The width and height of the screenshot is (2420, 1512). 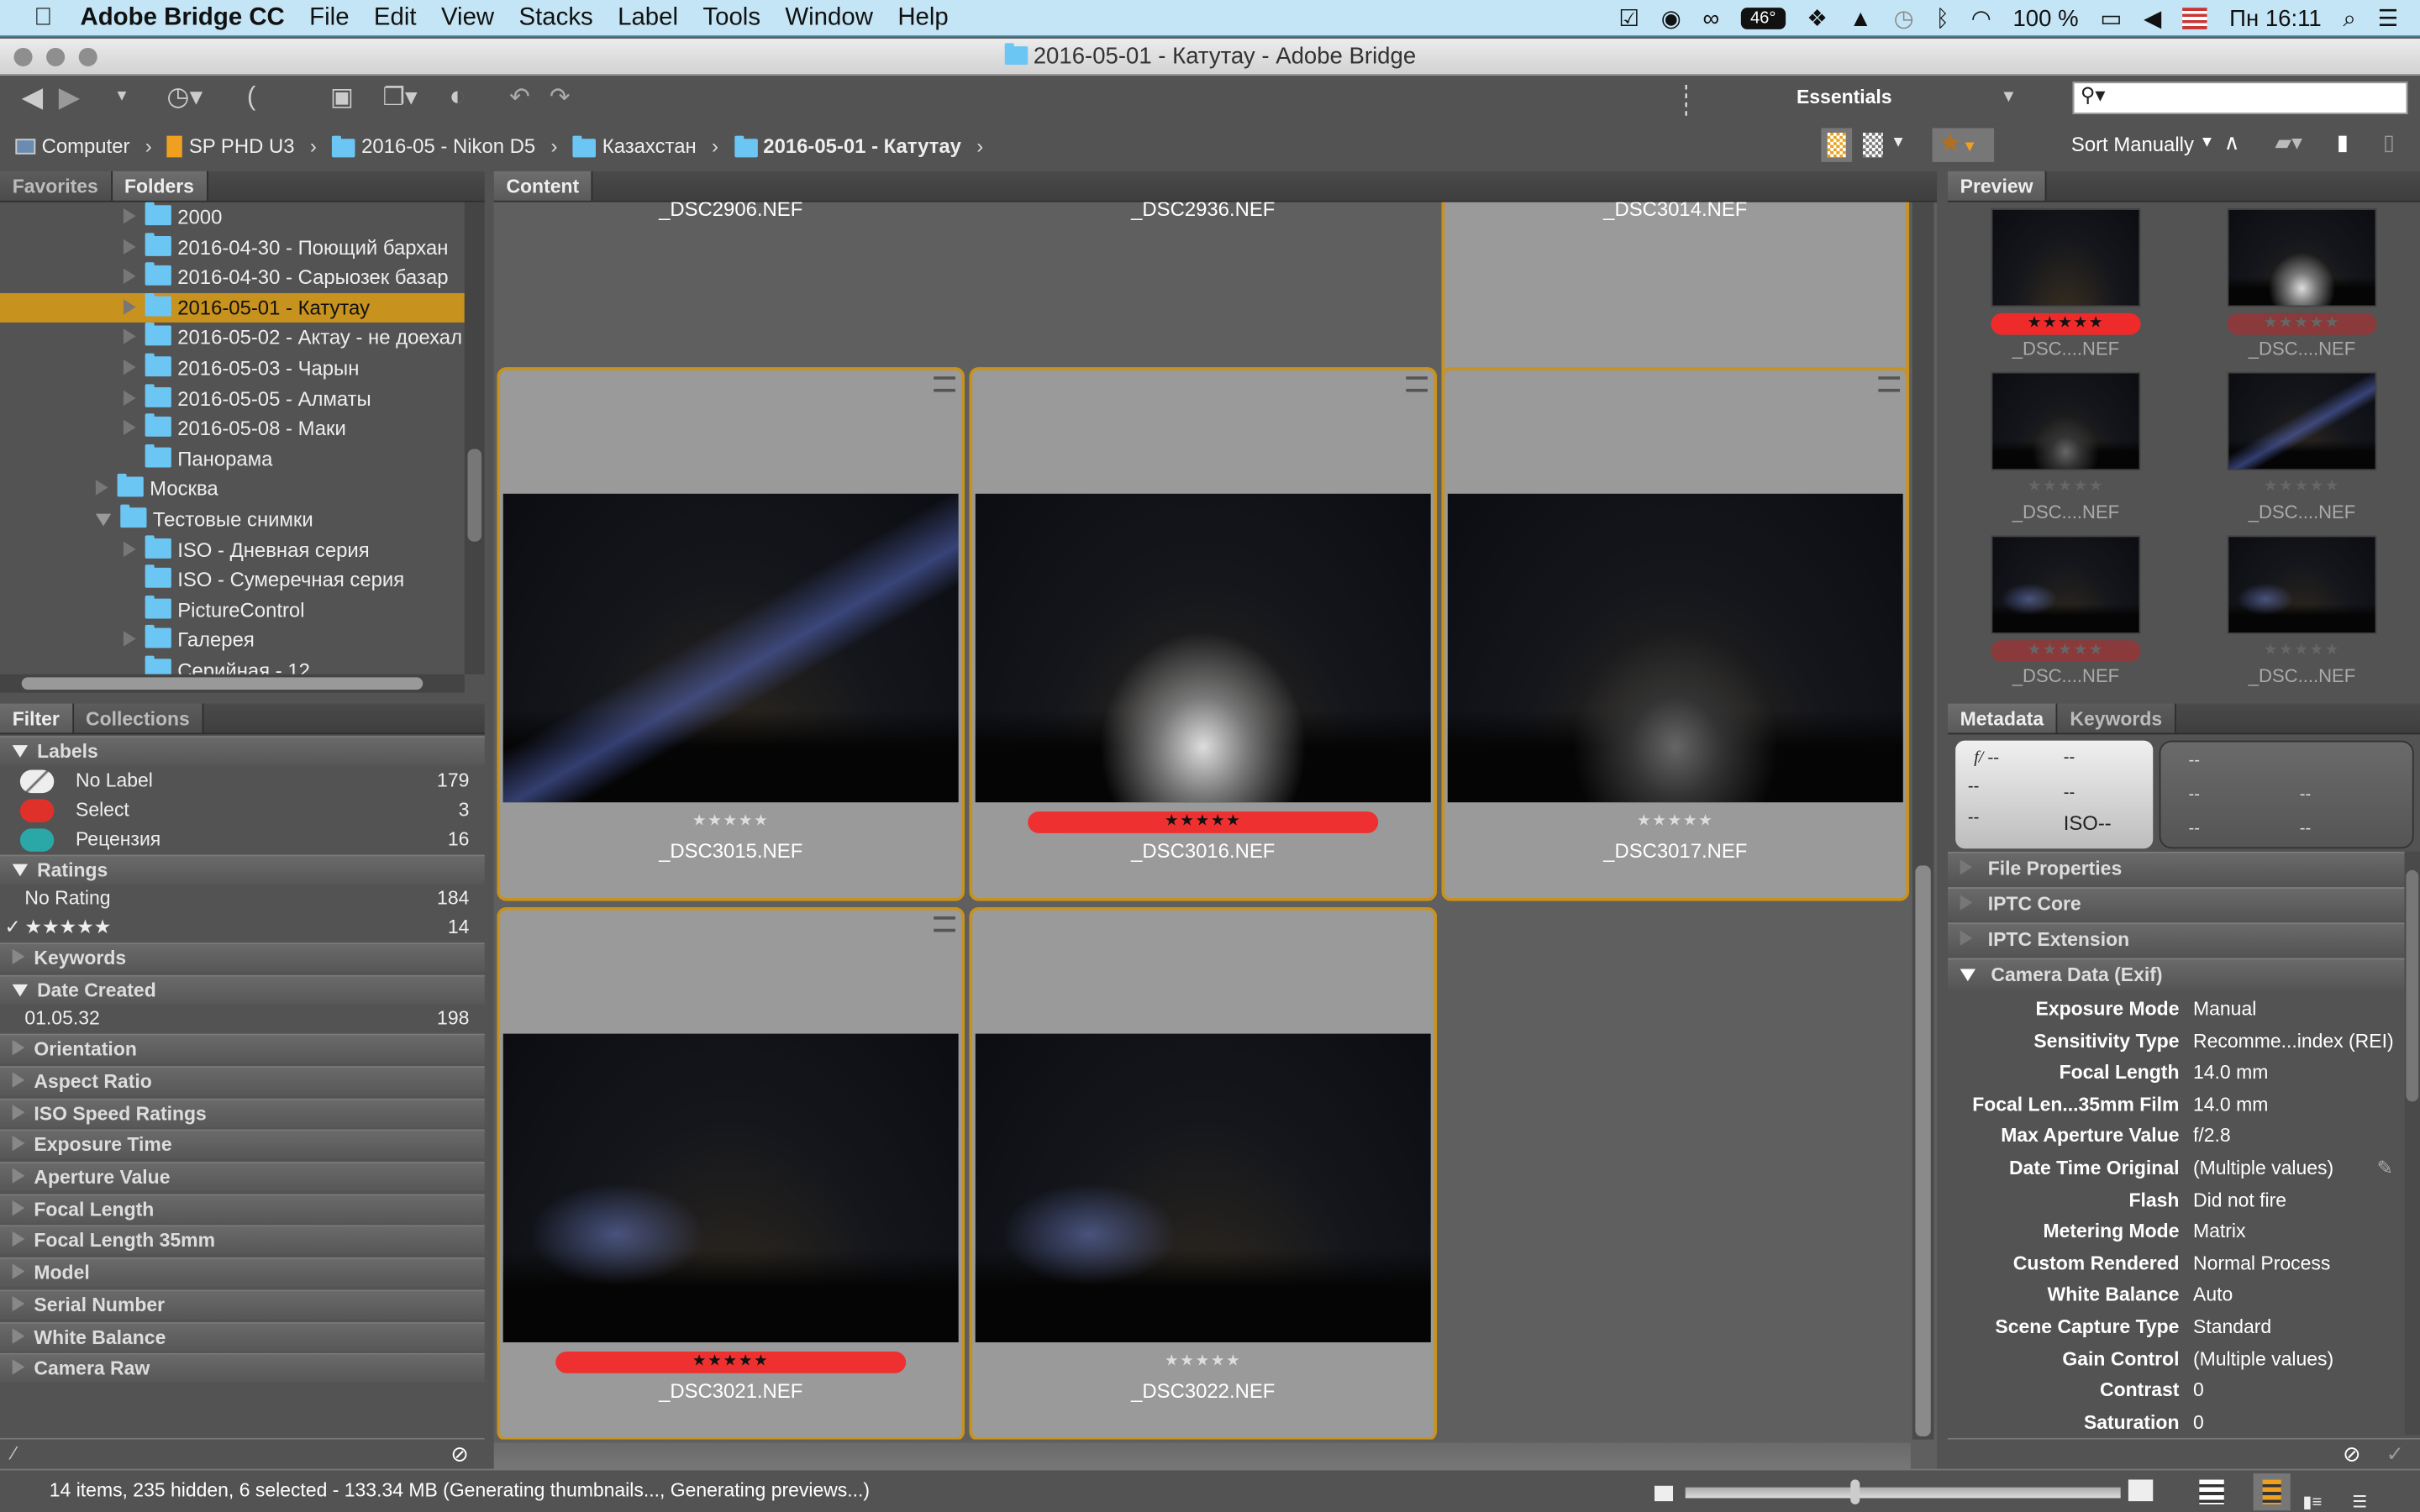 I want to click on thumbnail-cell: ★★★★★ _DSC3022.NEF, so click(x=1203, y=1173).